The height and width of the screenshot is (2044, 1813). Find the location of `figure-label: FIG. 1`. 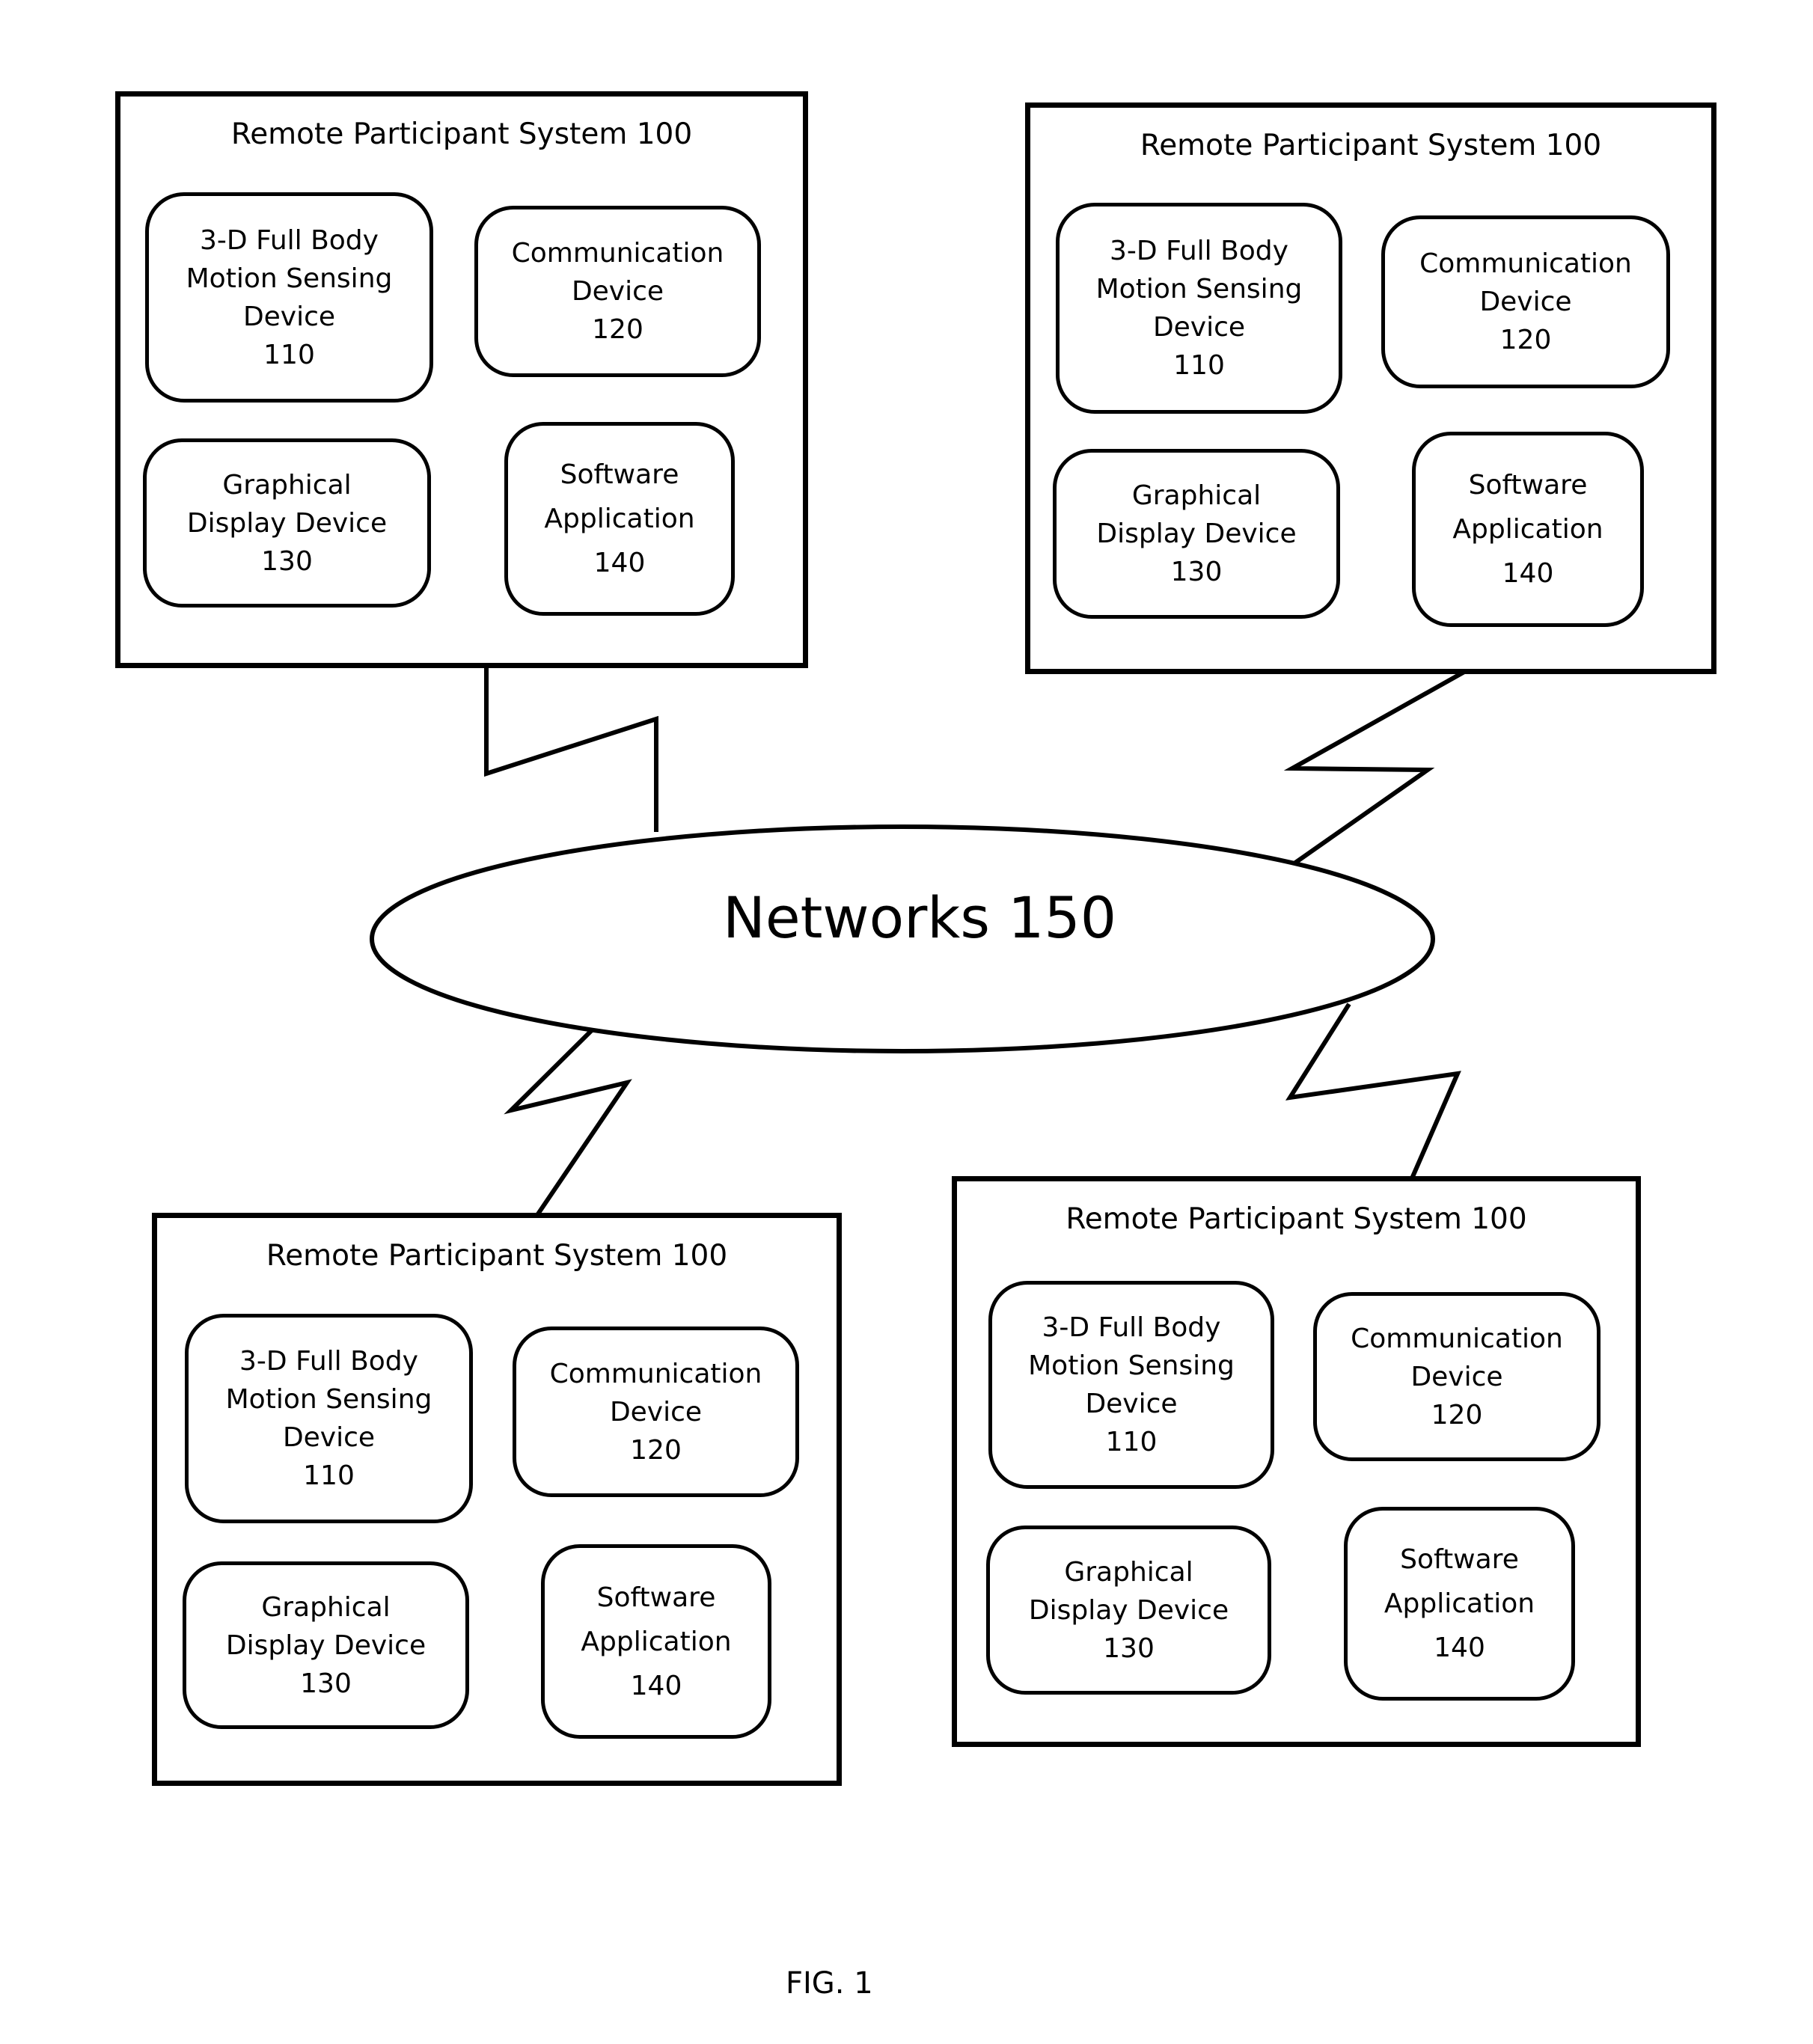

figure-label: FIG. 1 is located at coordinates (829, 1983).